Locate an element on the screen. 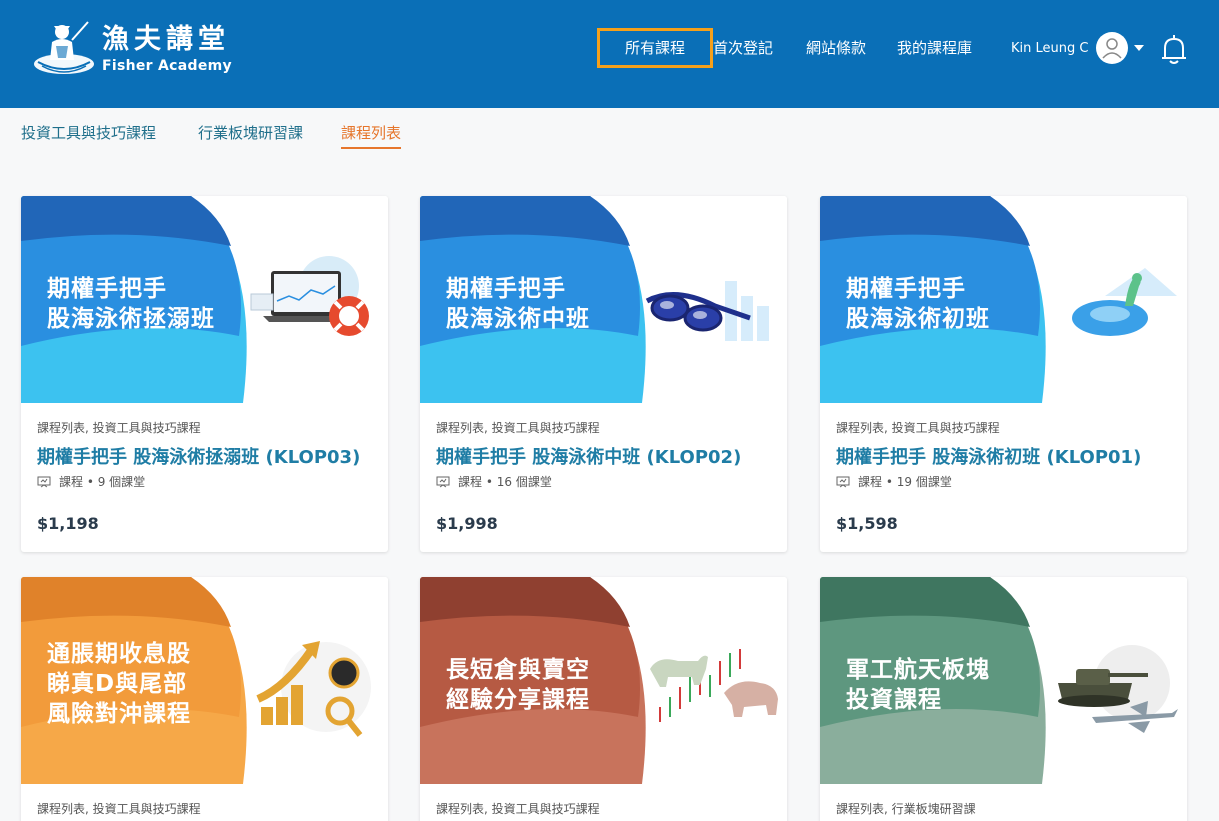 The width and height of the screenshot is (1219, 821). course-card: 長短倉與賣空 經驗分享課程 課程列表, 投資工具與技巧課程 is located at coordinates (603, 699).